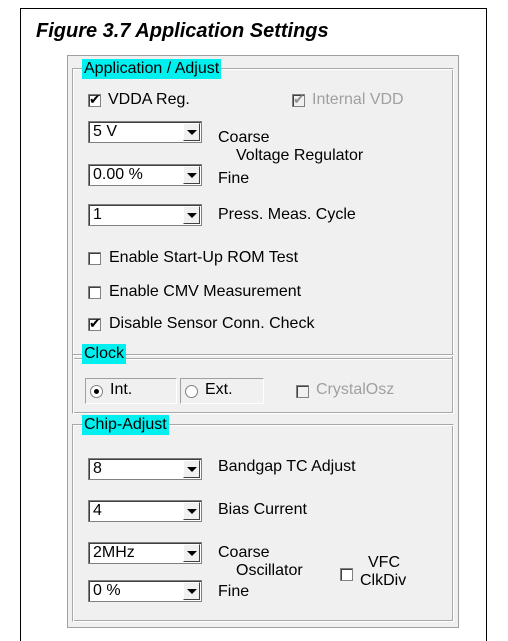 The image size is (508, 641). I want to click on internal-vdd-checkbox: ✔, so click(298, 100).